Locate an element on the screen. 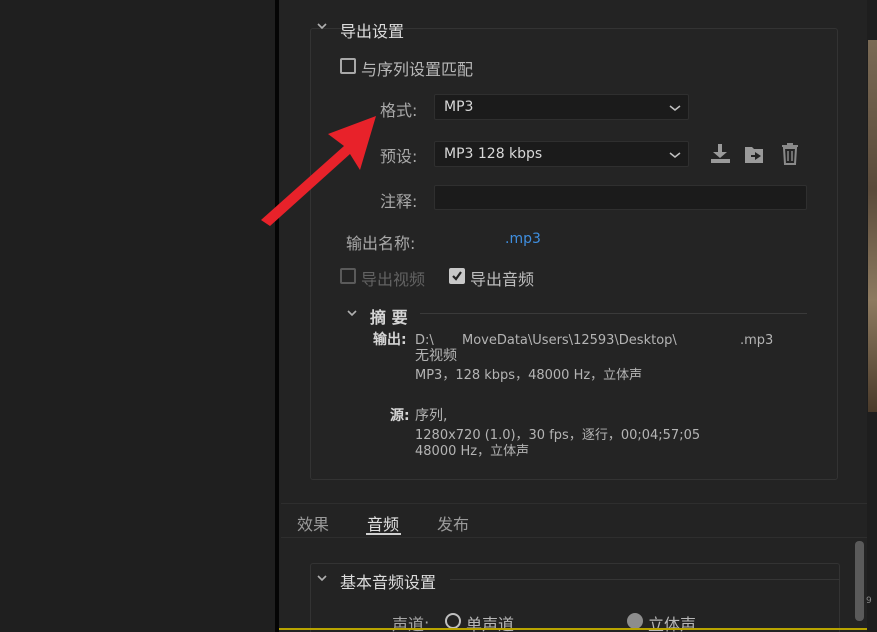 This screenshot has width=877, height=632. tab-audio: 音频 is located at coordinates (383, 523).